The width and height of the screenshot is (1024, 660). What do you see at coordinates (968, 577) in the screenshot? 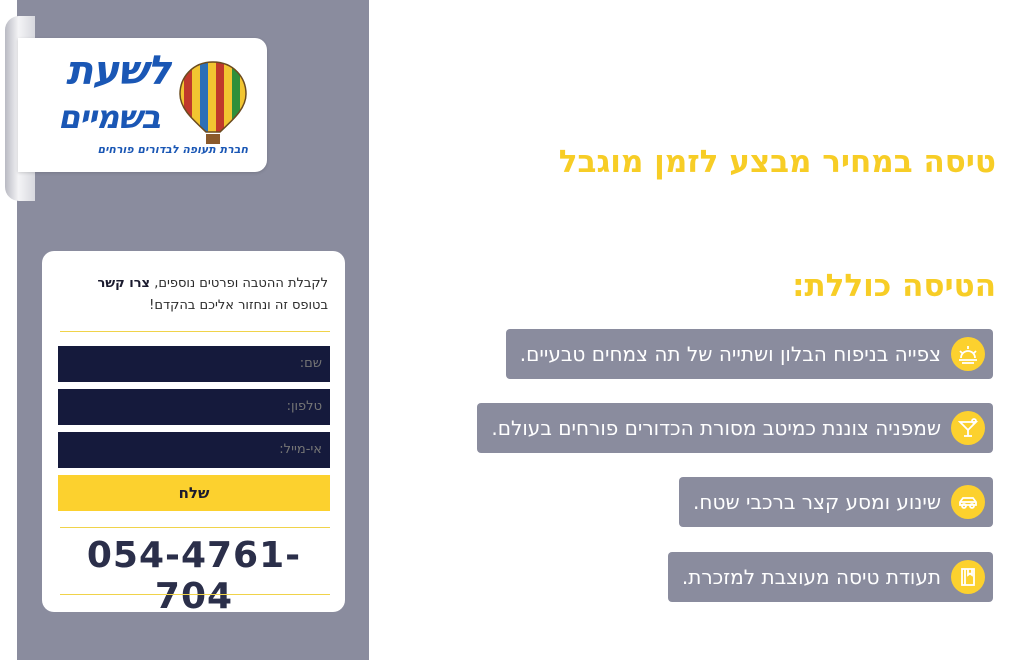
I see `certificate-icon` at bounding box center [968, 577].